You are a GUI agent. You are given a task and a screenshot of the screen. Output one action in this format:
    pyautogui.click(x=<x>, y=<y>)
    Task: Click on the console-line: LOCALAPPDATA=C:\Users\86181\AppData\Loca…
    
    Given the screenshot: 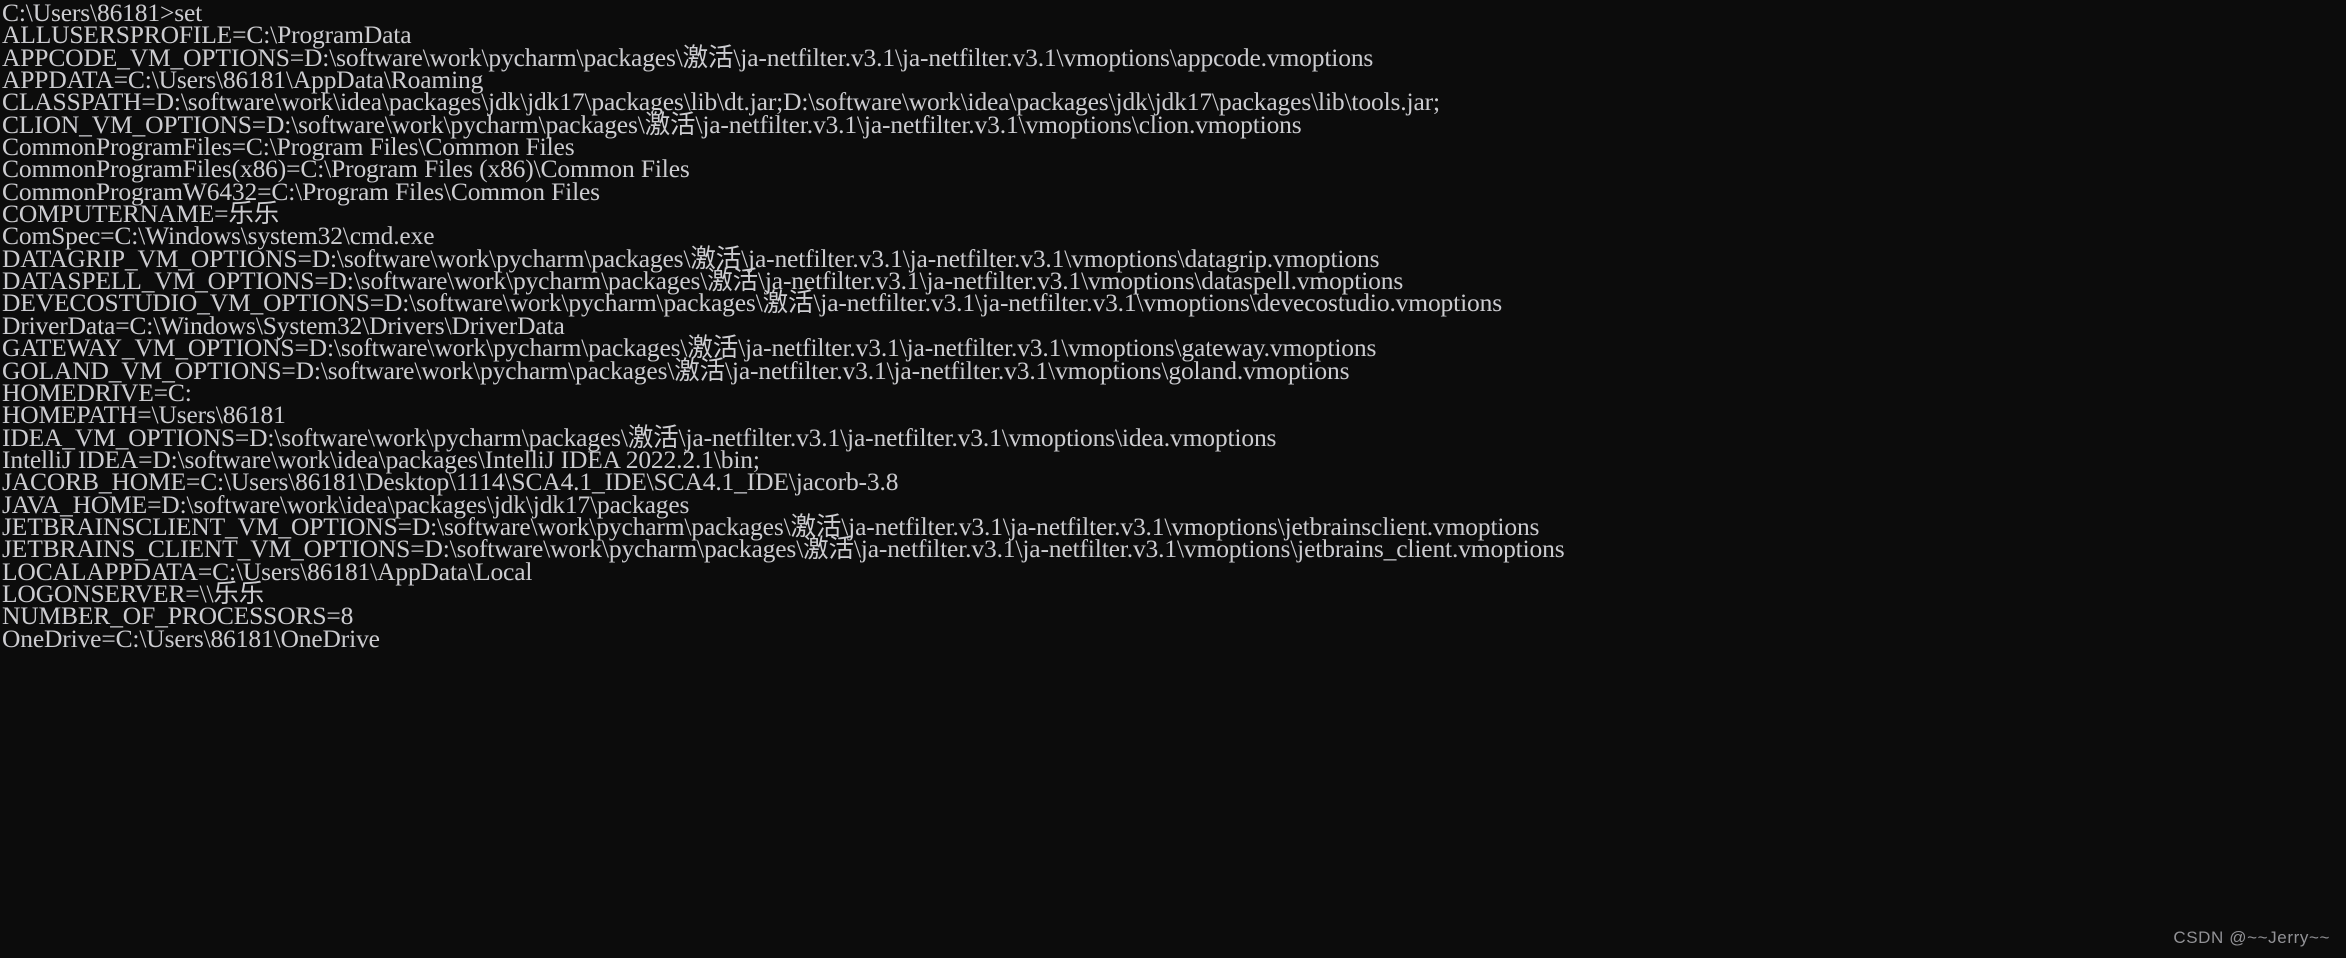 What is the action you would take?
    pyautogui.click(x=267, y=571)
    